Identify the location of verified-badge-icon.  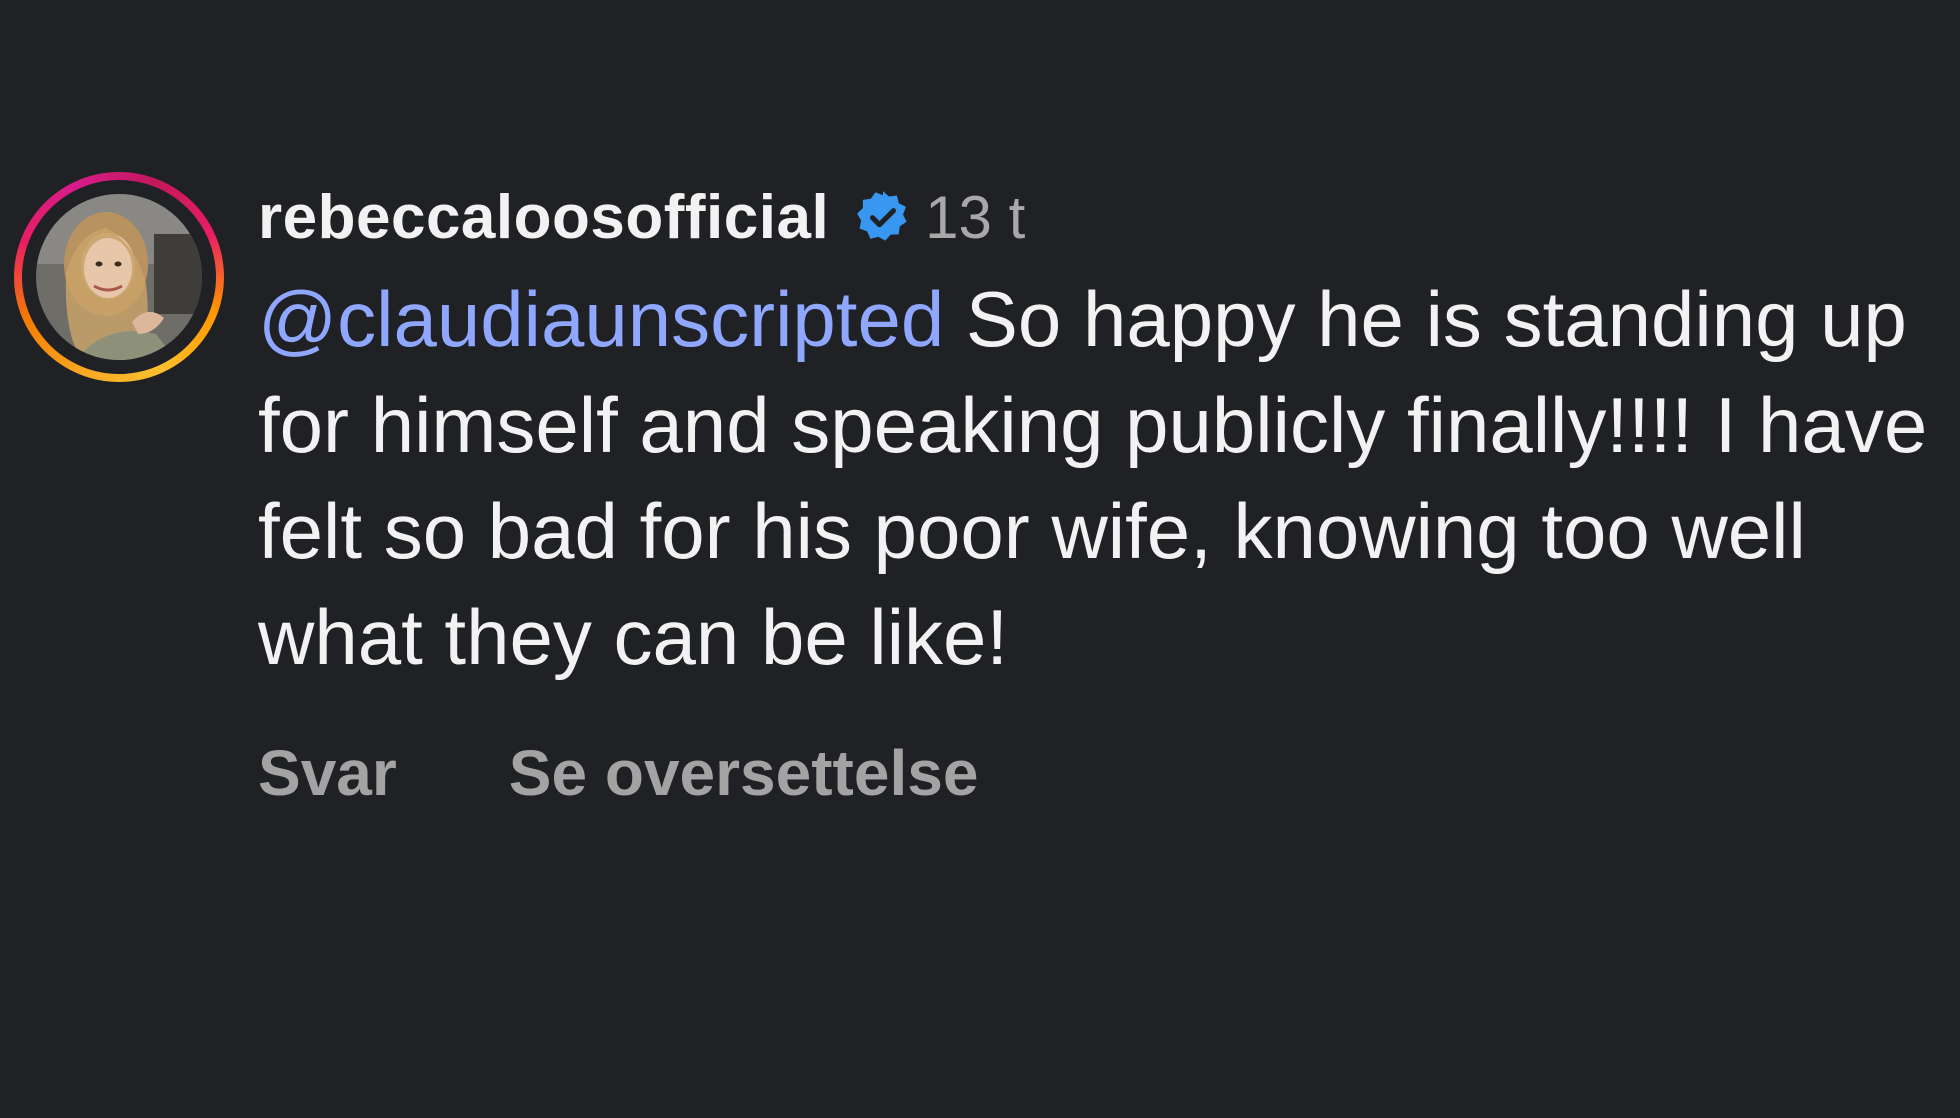
(883, 217).